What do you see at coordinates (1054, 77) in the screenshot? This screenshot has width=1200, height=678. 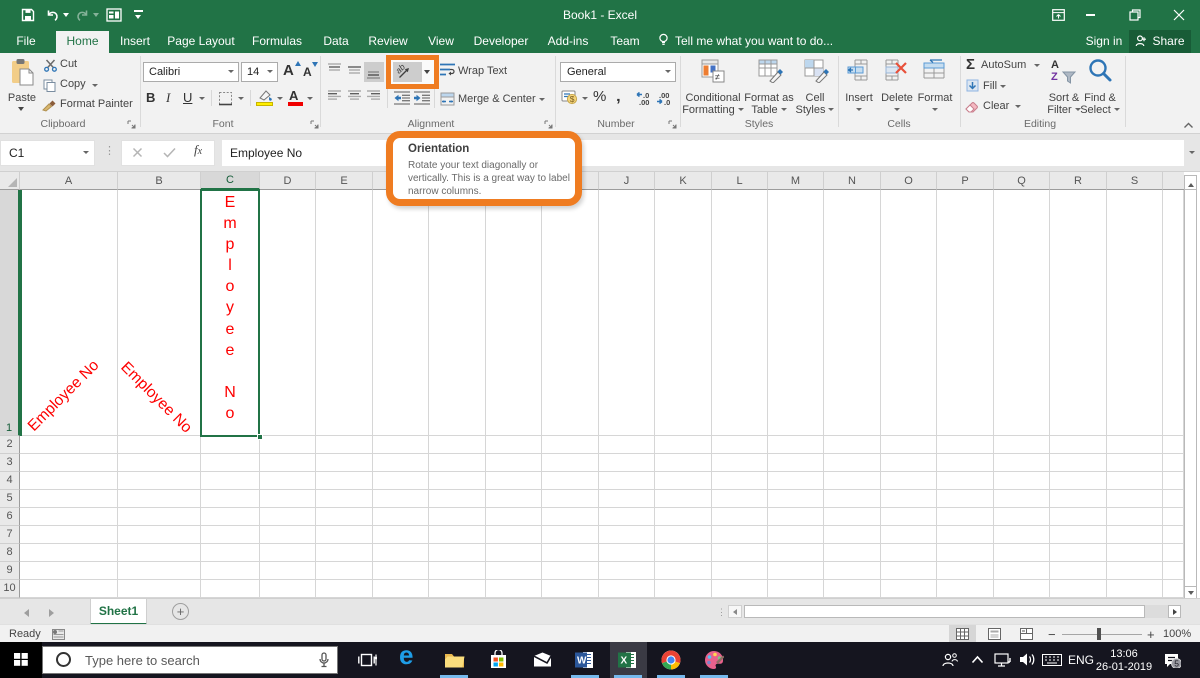 I see `svg-text: Z` at bounding box center [1054, 77].